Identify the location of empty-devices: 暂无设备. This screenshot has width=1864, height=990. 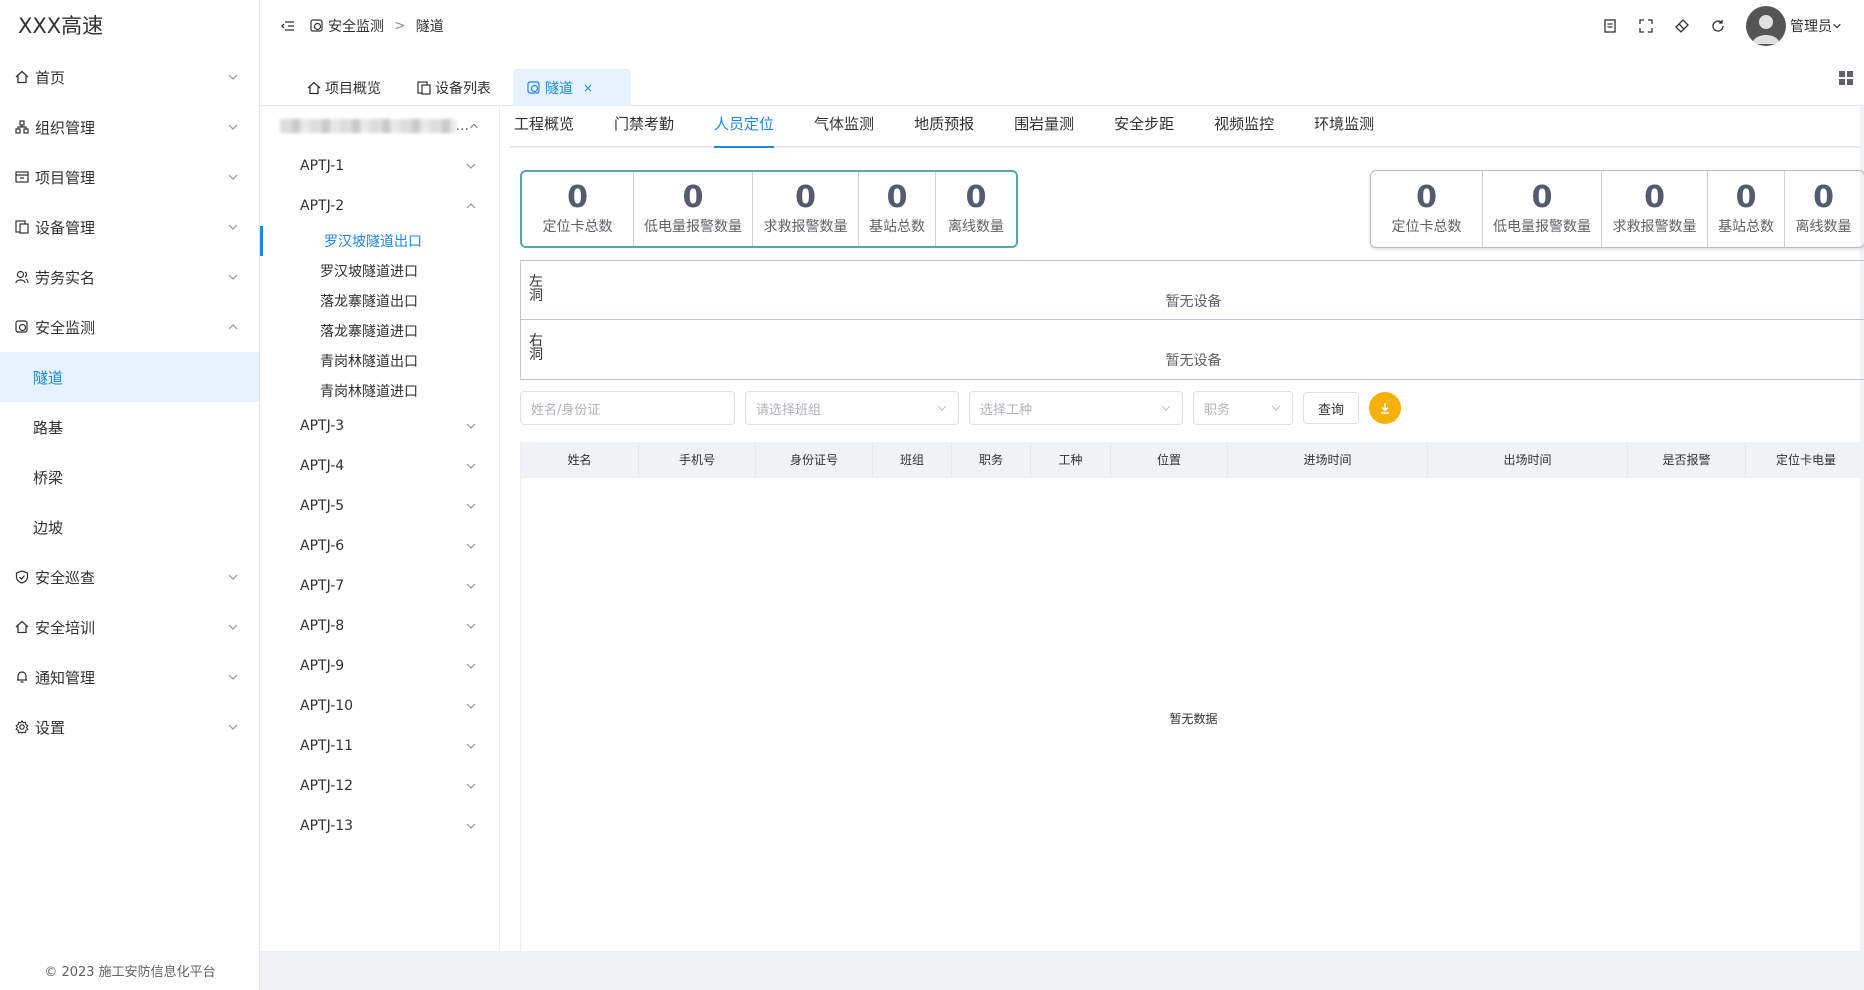
(1193, 302).